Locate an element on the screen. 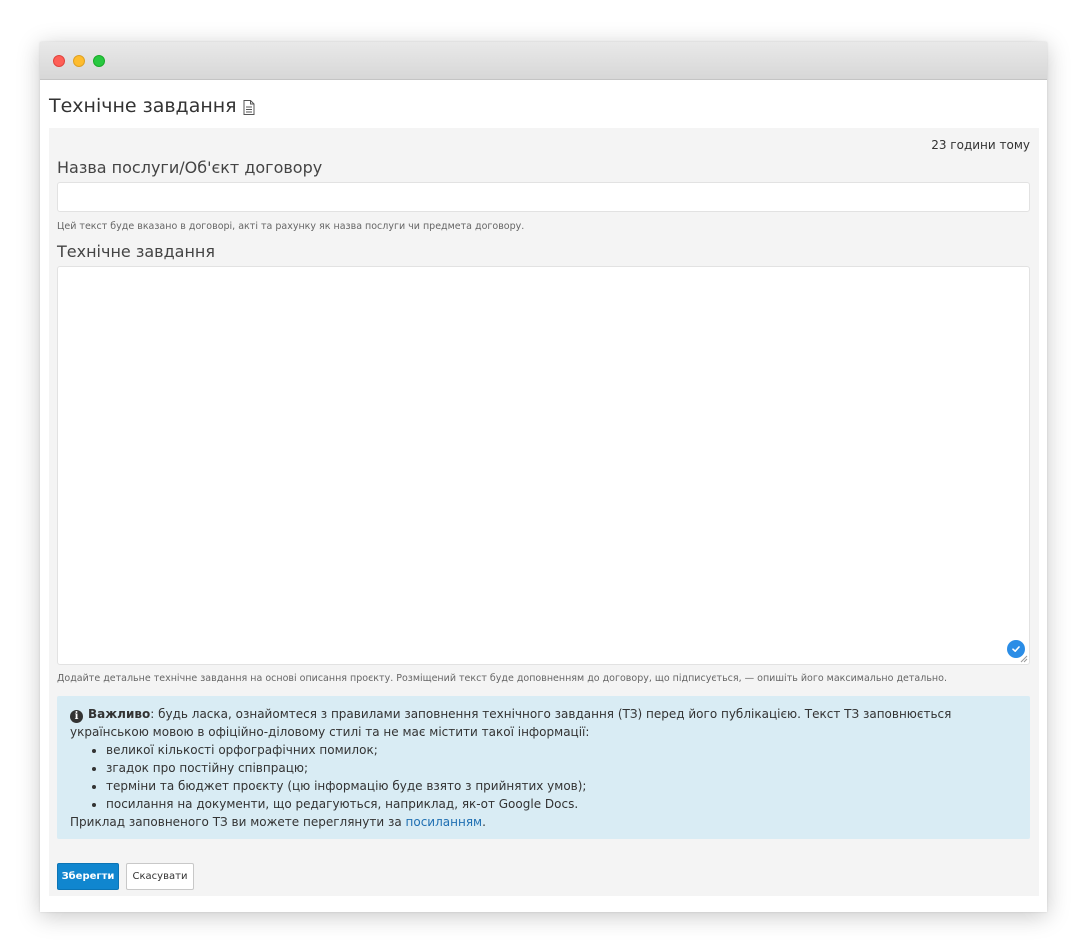 The height and width of the screenshot is (940, 1088). notice-footer-end: . is located at coordinates (484, 822).